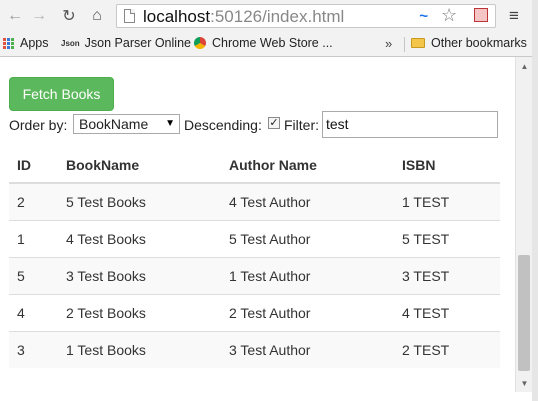 This screenshot has width=538, height=401. I want to click on cell-bookname: 1 Test Books, so click(139, 349).